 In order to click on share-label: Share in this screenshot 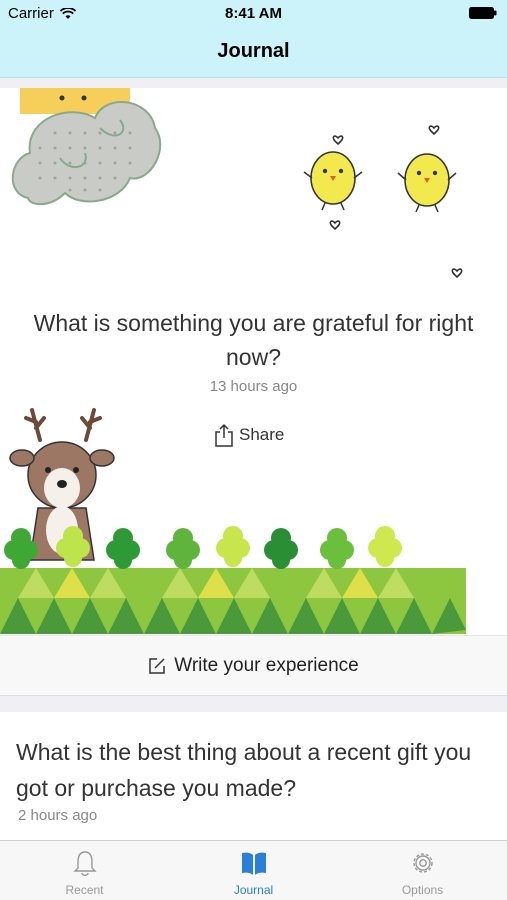, I will do `click(262, 434)`.